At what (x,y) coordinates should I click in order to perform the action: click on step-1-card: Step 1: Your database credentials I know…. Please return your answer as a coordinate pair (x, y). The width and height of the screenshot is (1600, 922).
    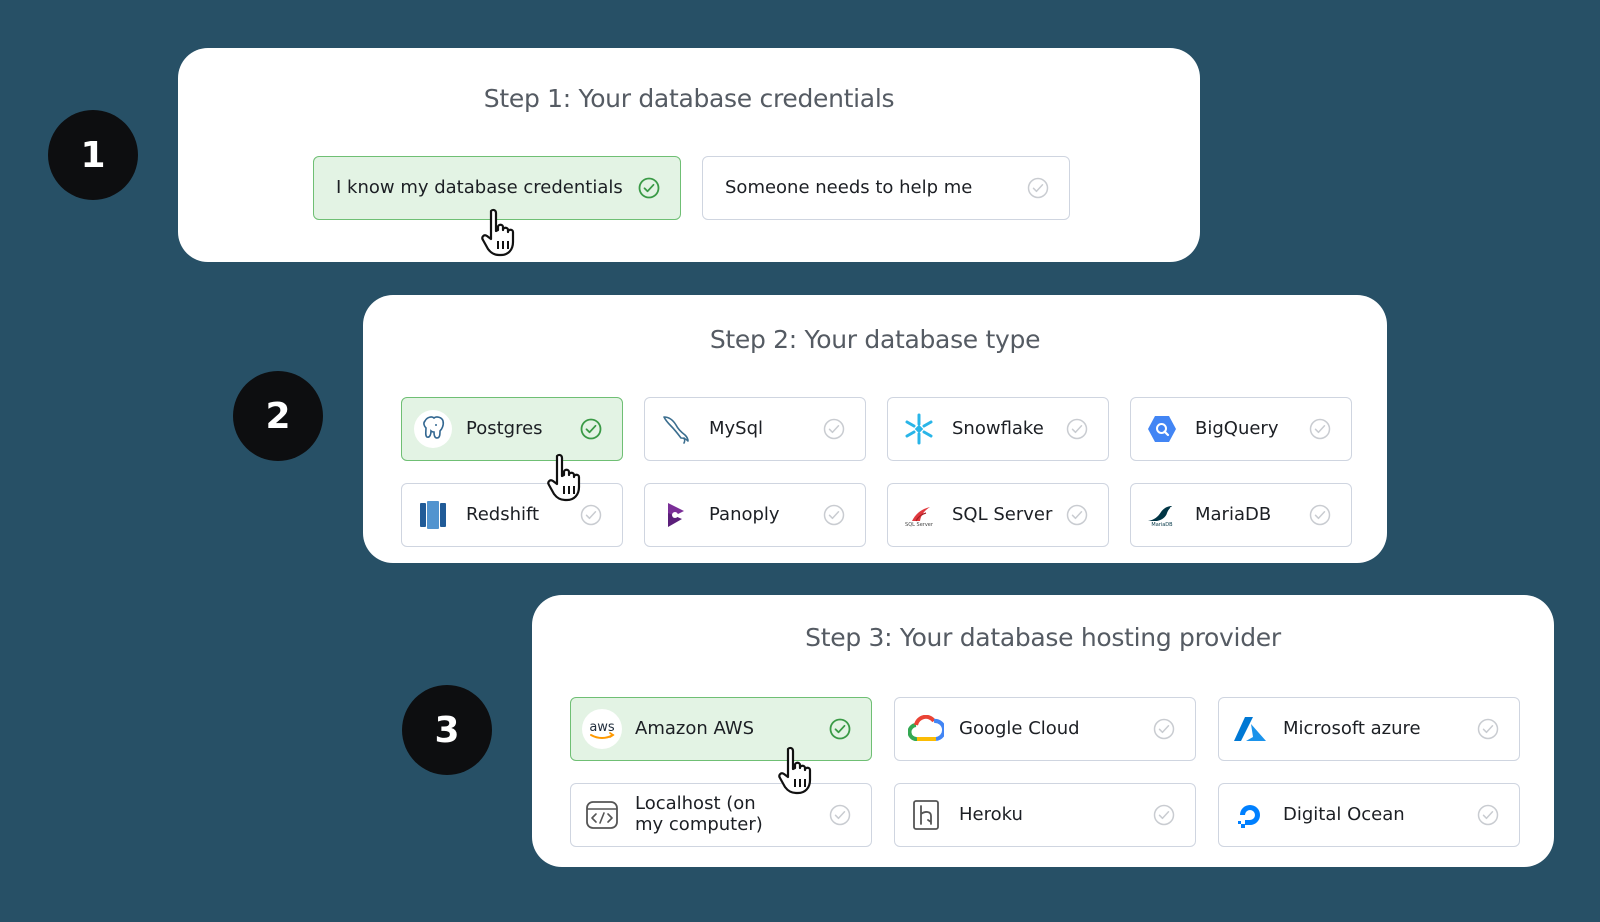
    Looking at the image, I should click on (689, 155).